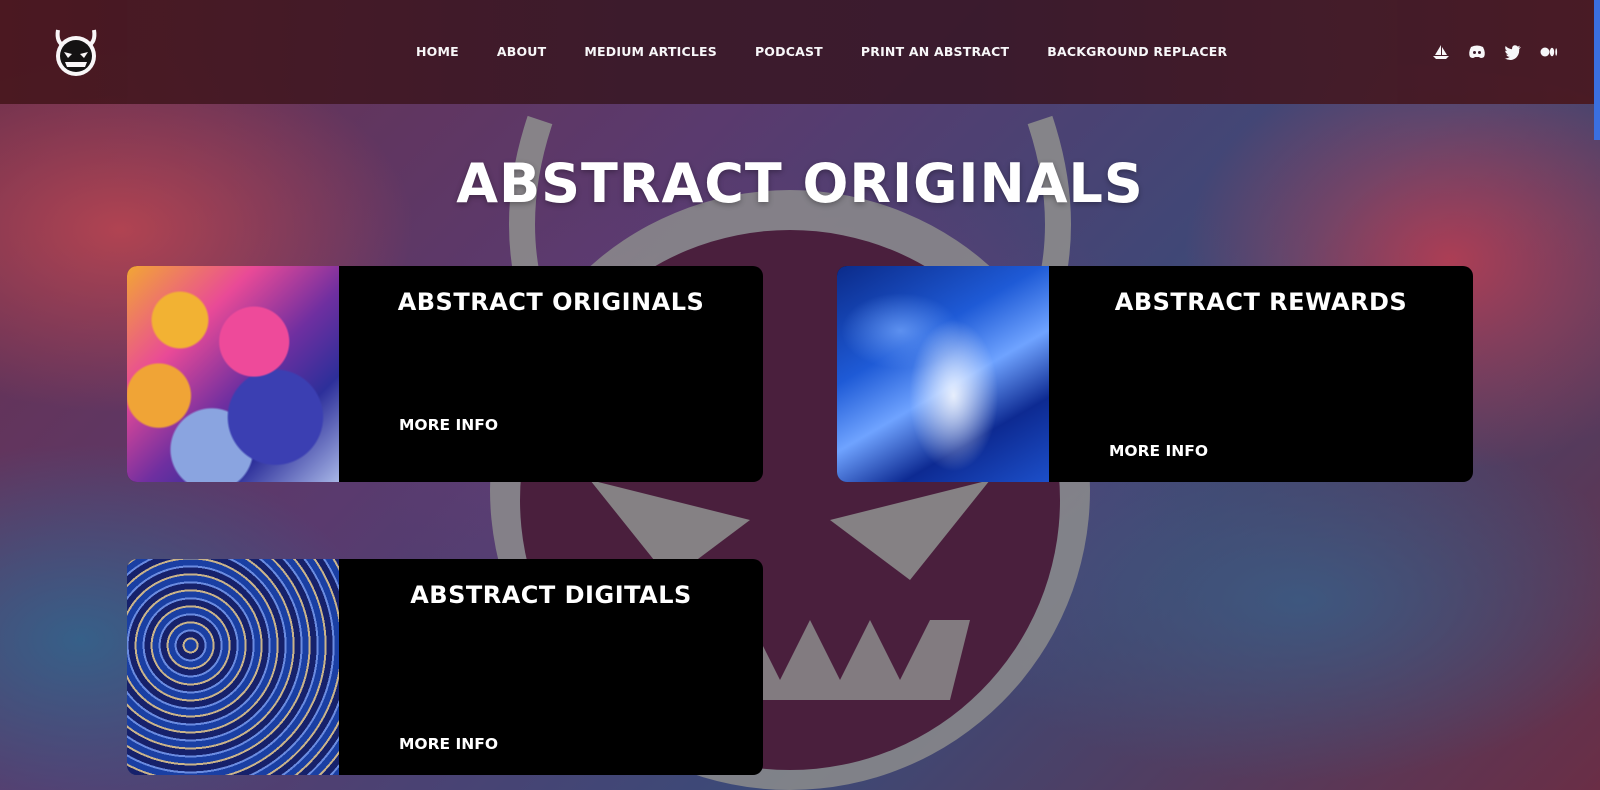 This screenshot has height=790, width=1600. I want to click on nav-medium-articles: MEDIUM ARTICLES, so click(650, 51).